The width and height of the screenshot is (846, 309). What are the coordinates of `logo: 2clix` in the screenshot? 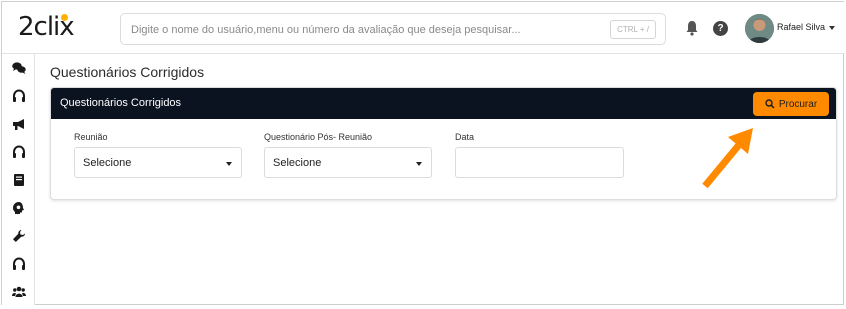 It's located at (46, 29).